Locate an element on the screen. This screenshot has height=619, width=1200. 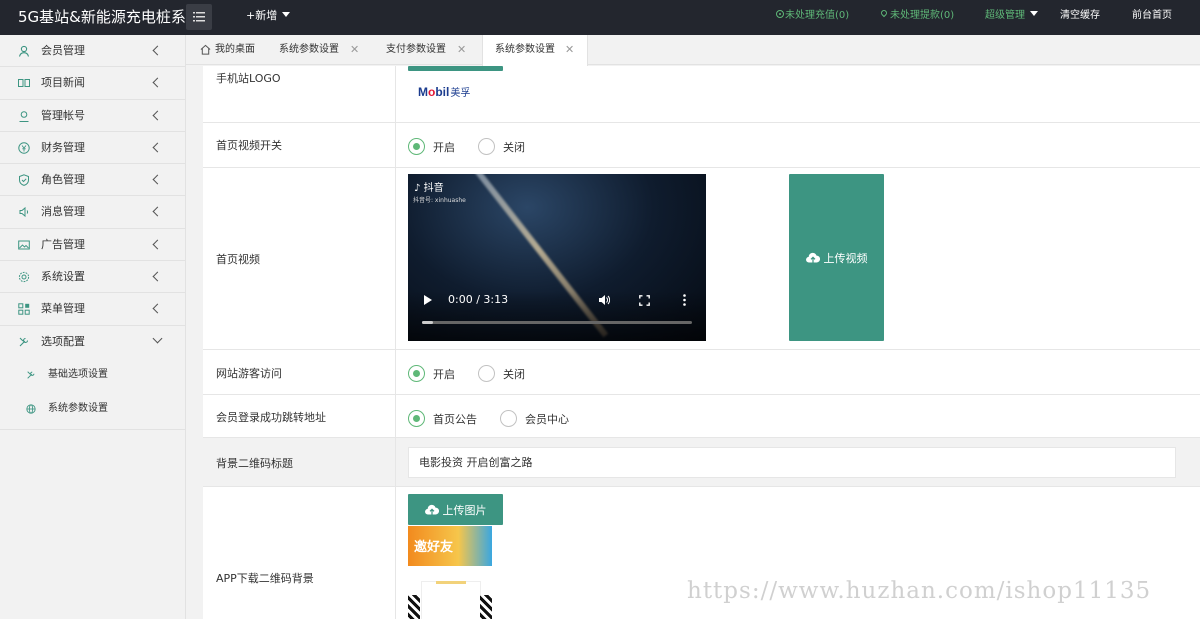
user-icon is located at coordinates (24, 51).